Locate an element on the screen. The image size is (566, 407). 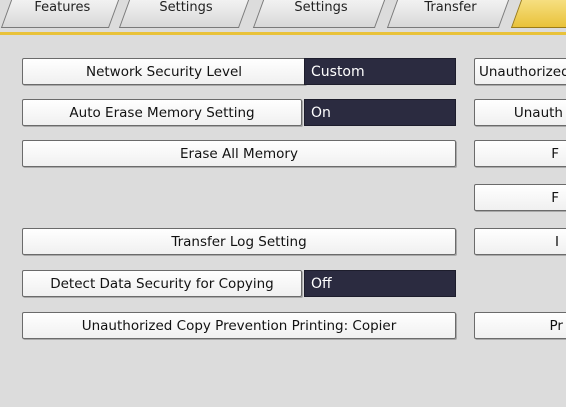
erase-all-memory-button: Erase All Memory is located at coordinates (239, 153).